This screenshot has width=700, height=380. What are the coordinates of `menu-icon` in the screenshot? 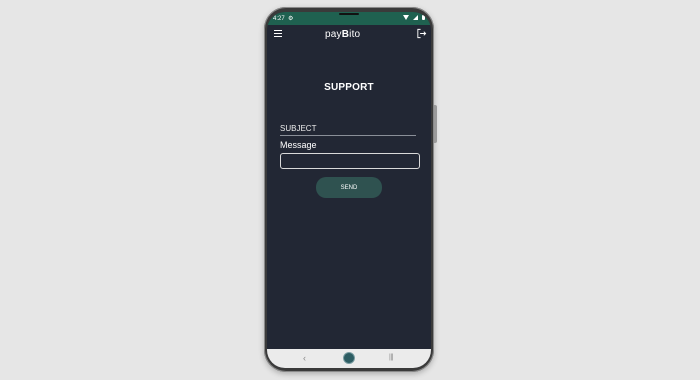 It's located at (278, 33).